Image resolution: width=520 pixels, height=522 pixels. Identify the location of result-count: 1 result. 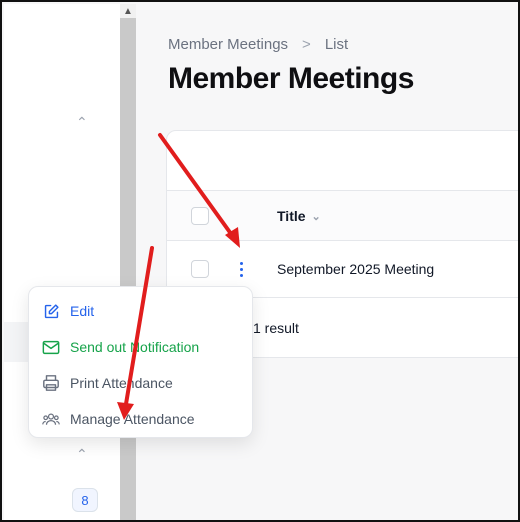
(276, 328).